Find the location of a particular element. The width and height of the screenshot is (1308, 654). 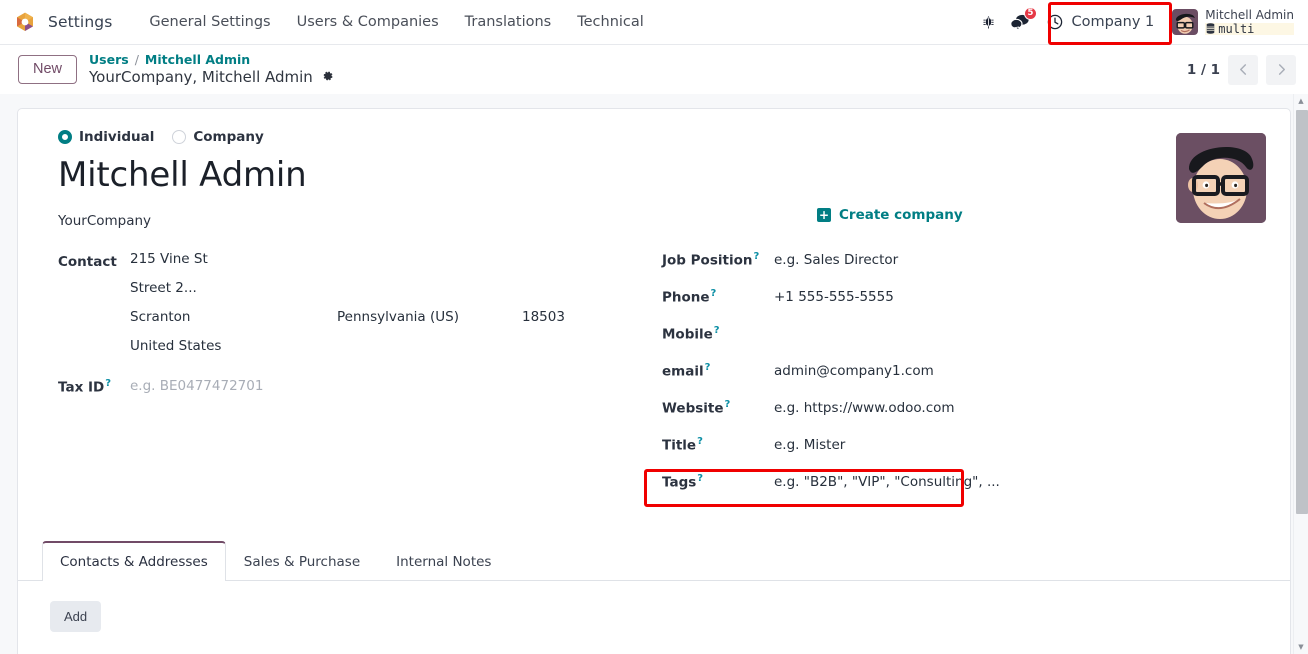

scrollbar-track is located at coordinates (1301, 374).